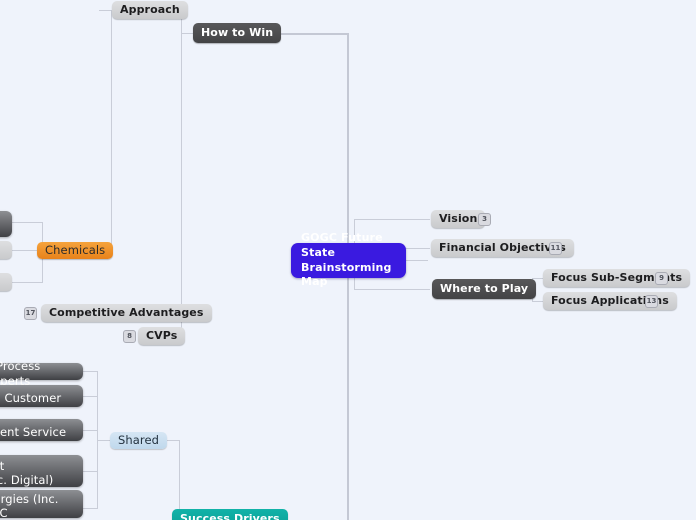 This screenshot has height=520, width=696. Describe the element at coordinates (2, 466) in the screenshot. I see `node-clipped-shared-child-4-label: uct` at that location.